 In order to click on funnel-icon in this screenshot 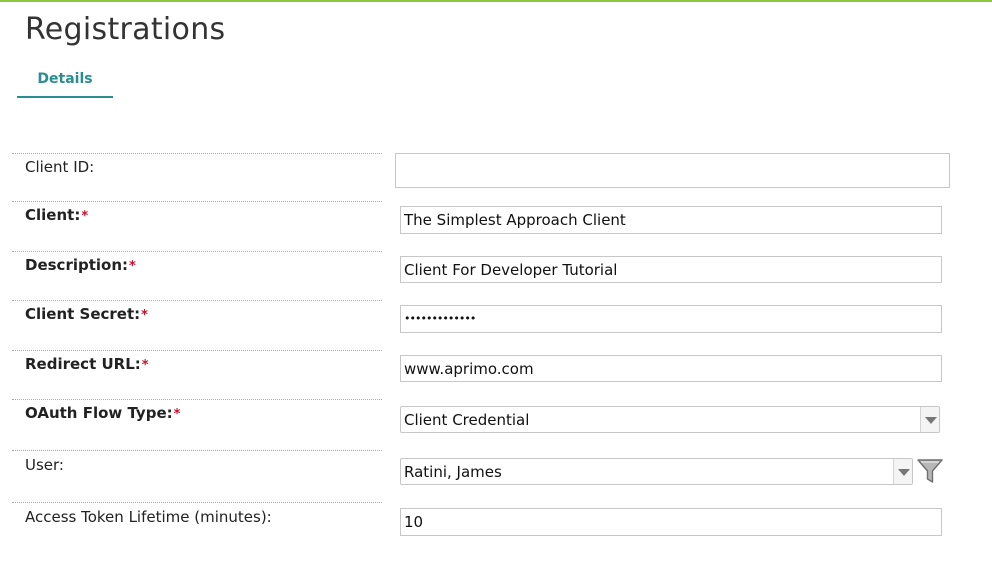, I will do `click(930, 471)`.